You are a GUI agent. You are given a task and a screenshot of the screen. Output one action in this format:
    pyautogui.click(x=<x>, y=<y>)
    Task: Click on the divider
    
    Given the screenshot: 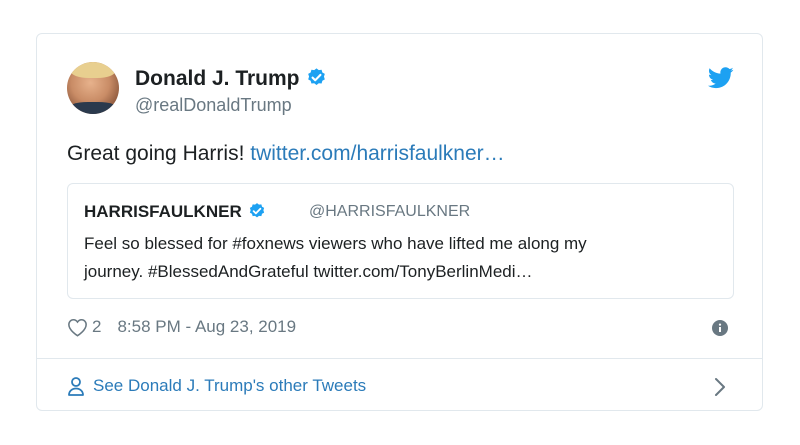 What is the action you would take?
    pyautogui.click(x=399, y=358)
    